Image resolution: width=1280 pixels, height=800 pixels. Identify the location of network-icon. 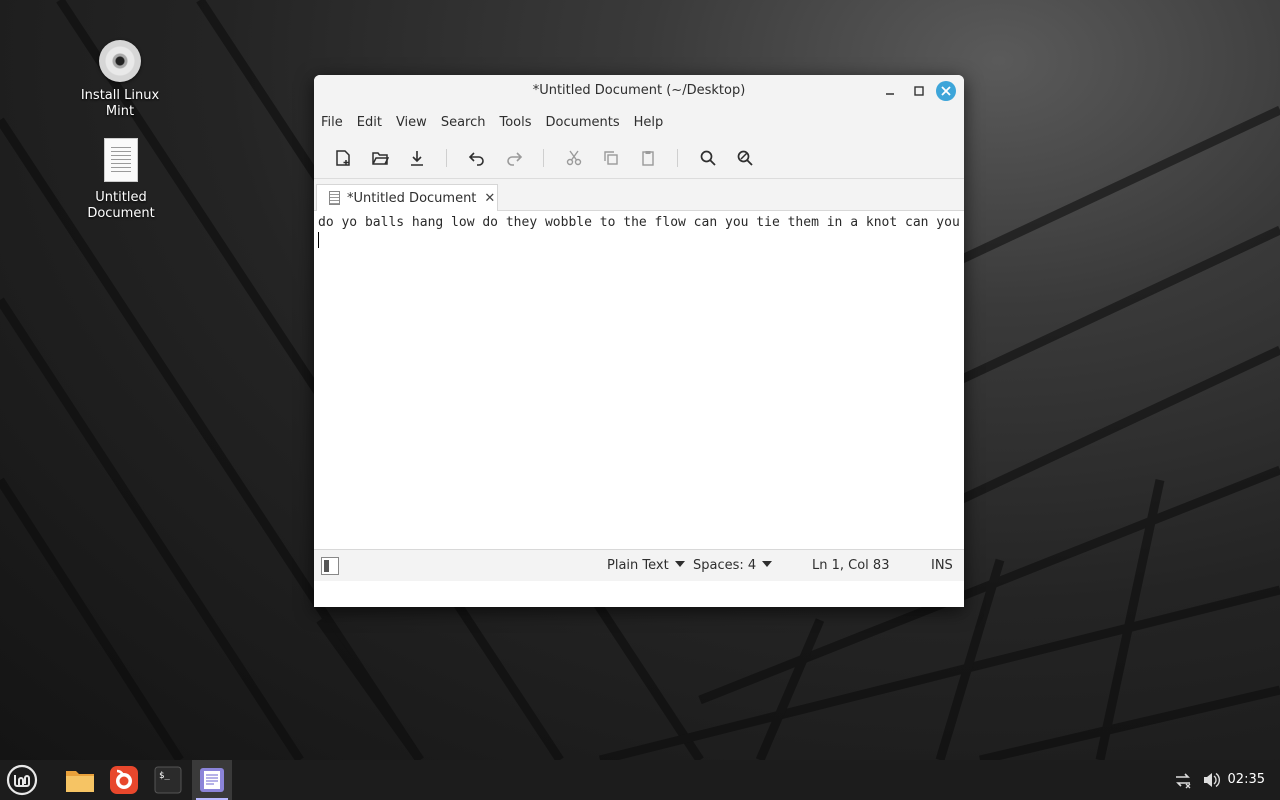
(1183, 781).